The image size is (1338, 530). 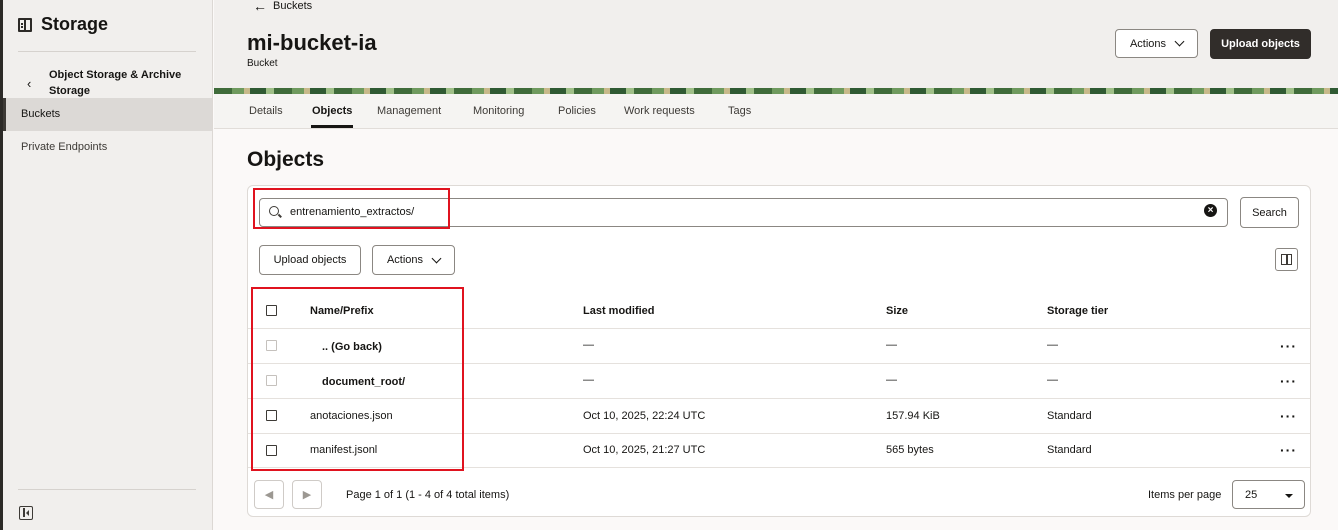 I want to click on next-page-button: ▶, so click(x=307, y=494).